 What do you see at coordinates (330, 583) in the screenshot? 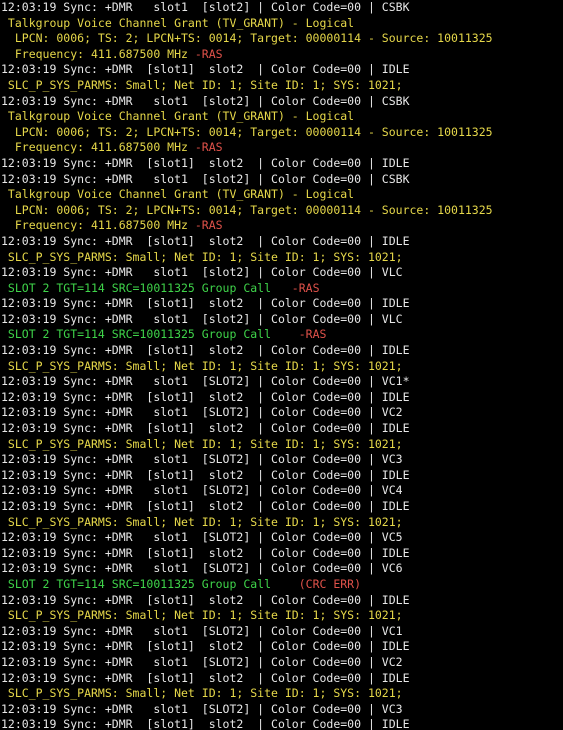
I see `terminal-text-segment: (CRC ERR)` at bounding box center [330, 583].